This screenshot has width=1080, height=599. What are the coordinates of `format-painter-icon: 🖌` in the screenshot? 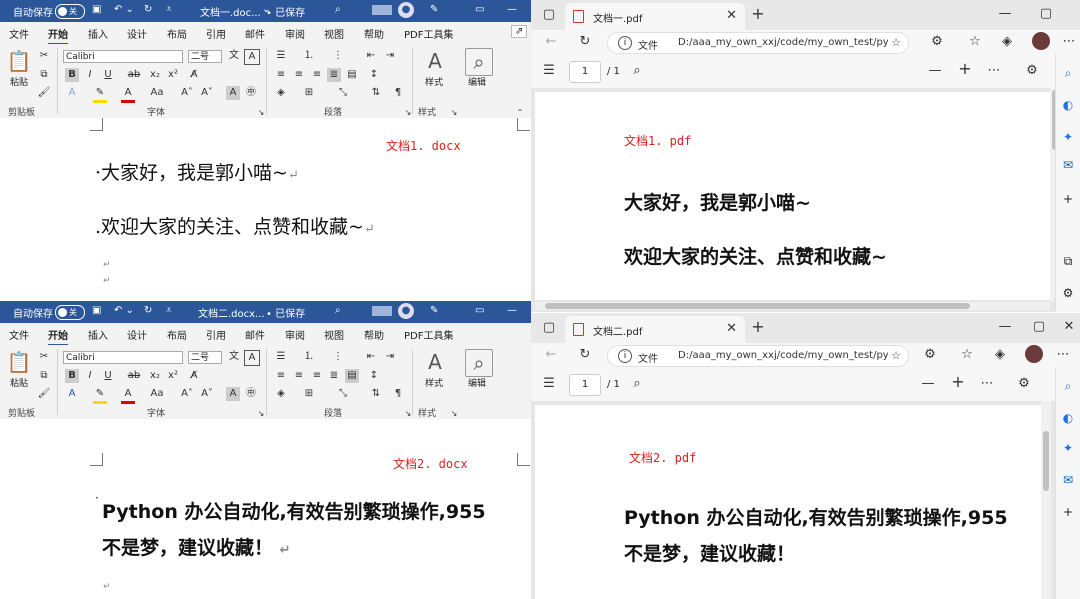 It's located at (44, 394).